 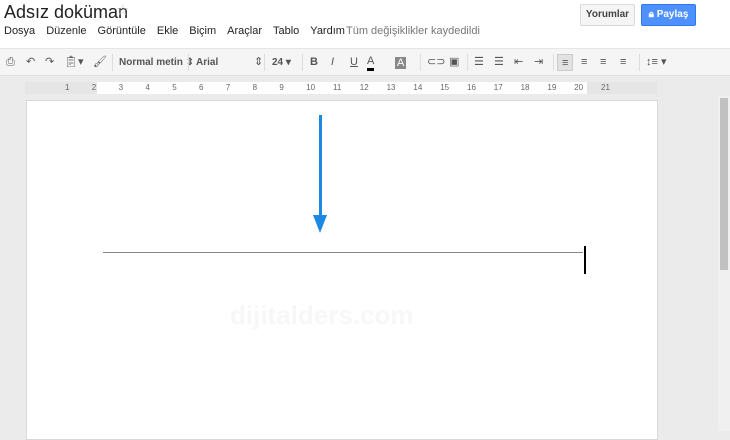 I want to click on link-icon: ⊂⊃, so click(x=436, y=62).